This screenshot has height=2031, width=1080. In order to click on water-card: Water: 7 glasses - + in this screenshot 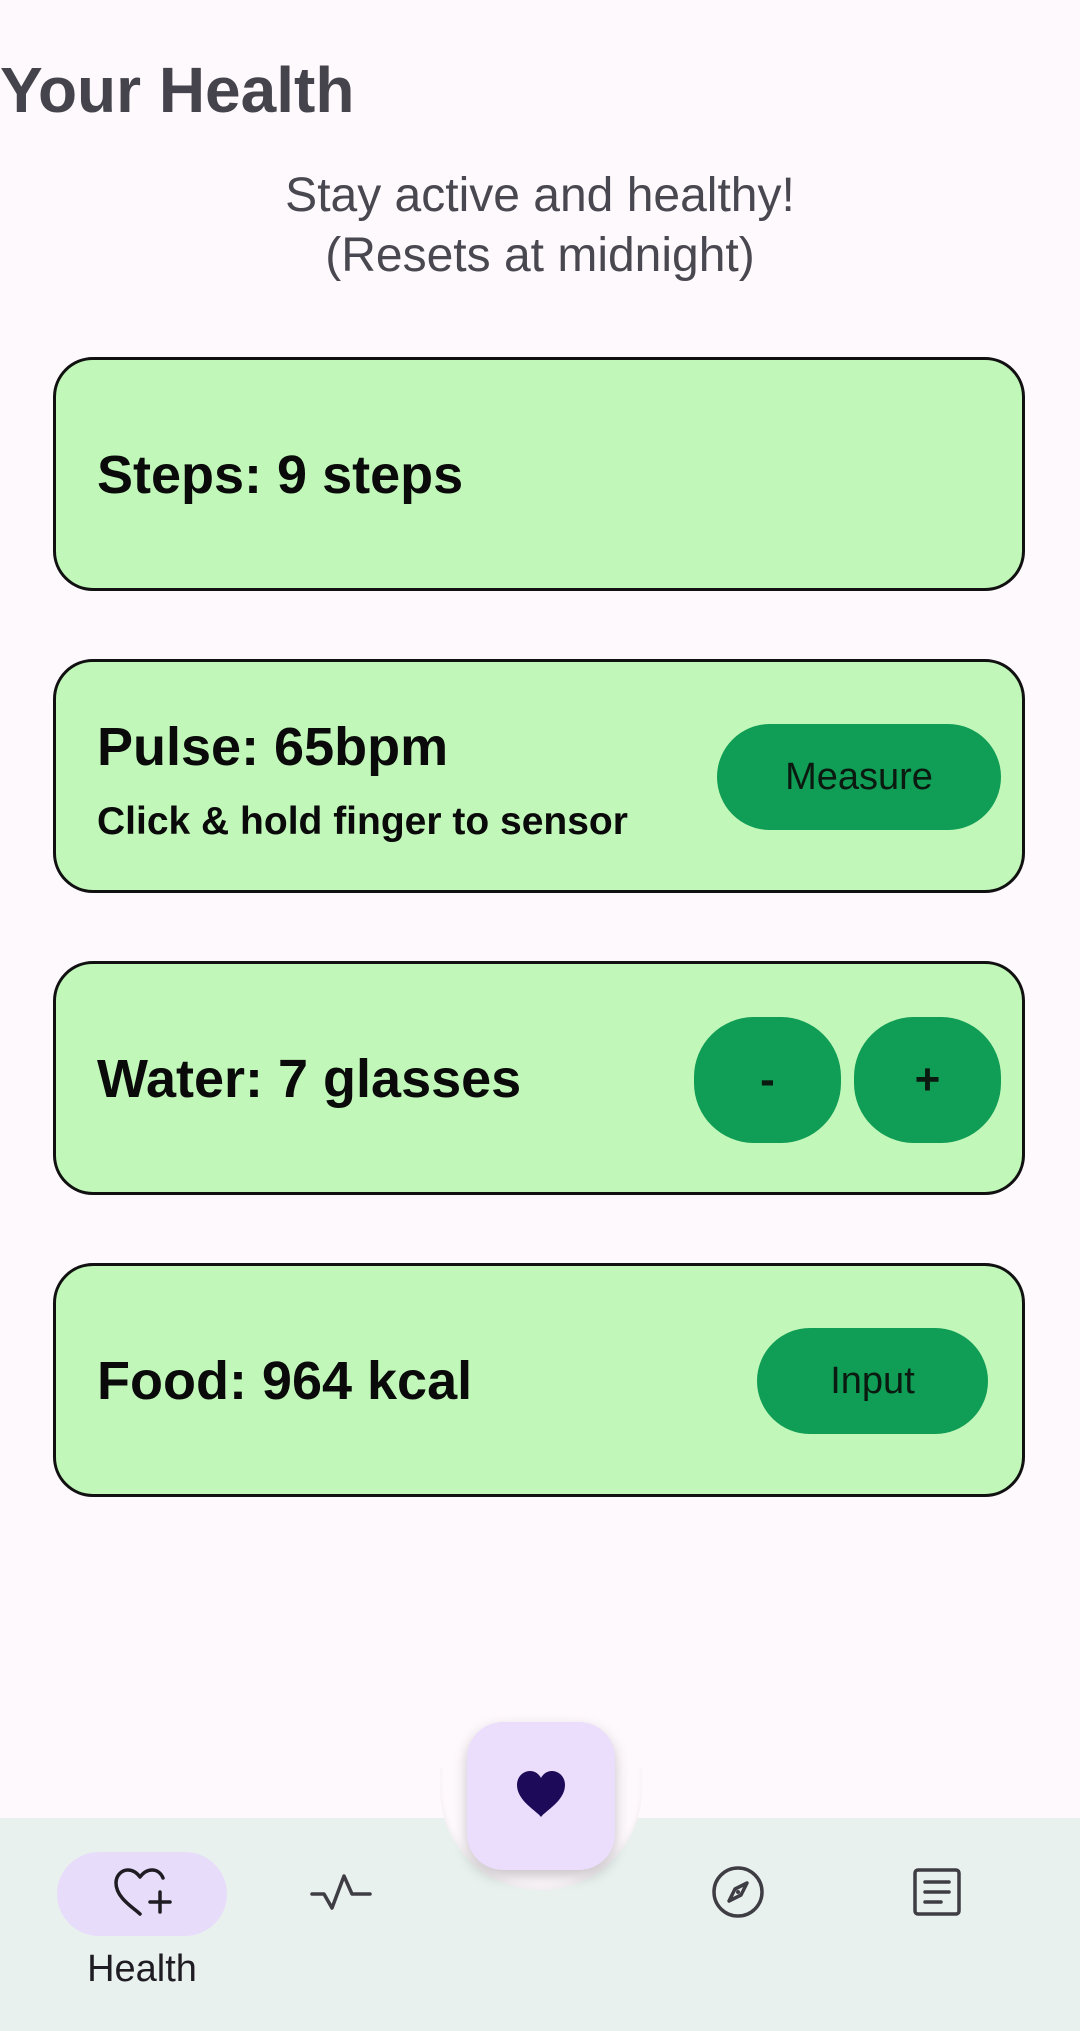, I will do `click(539, 1078)`.